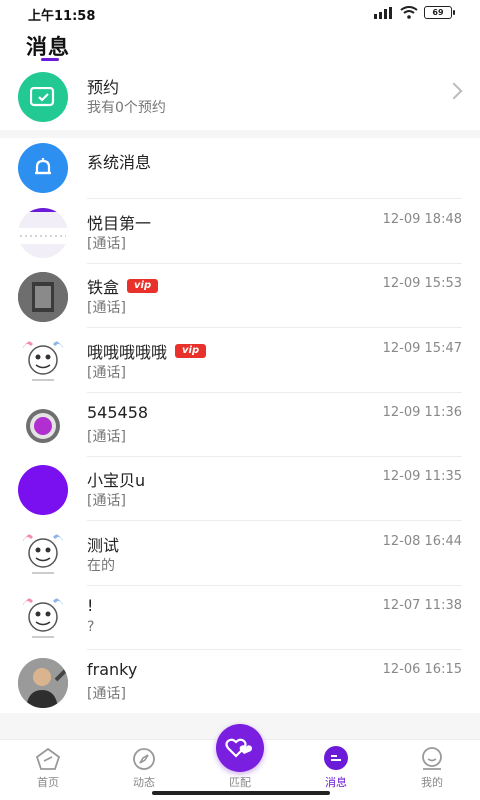  Describe the element at coordinates (336, 758) in the screenshot. I see `message-icon` at that location.